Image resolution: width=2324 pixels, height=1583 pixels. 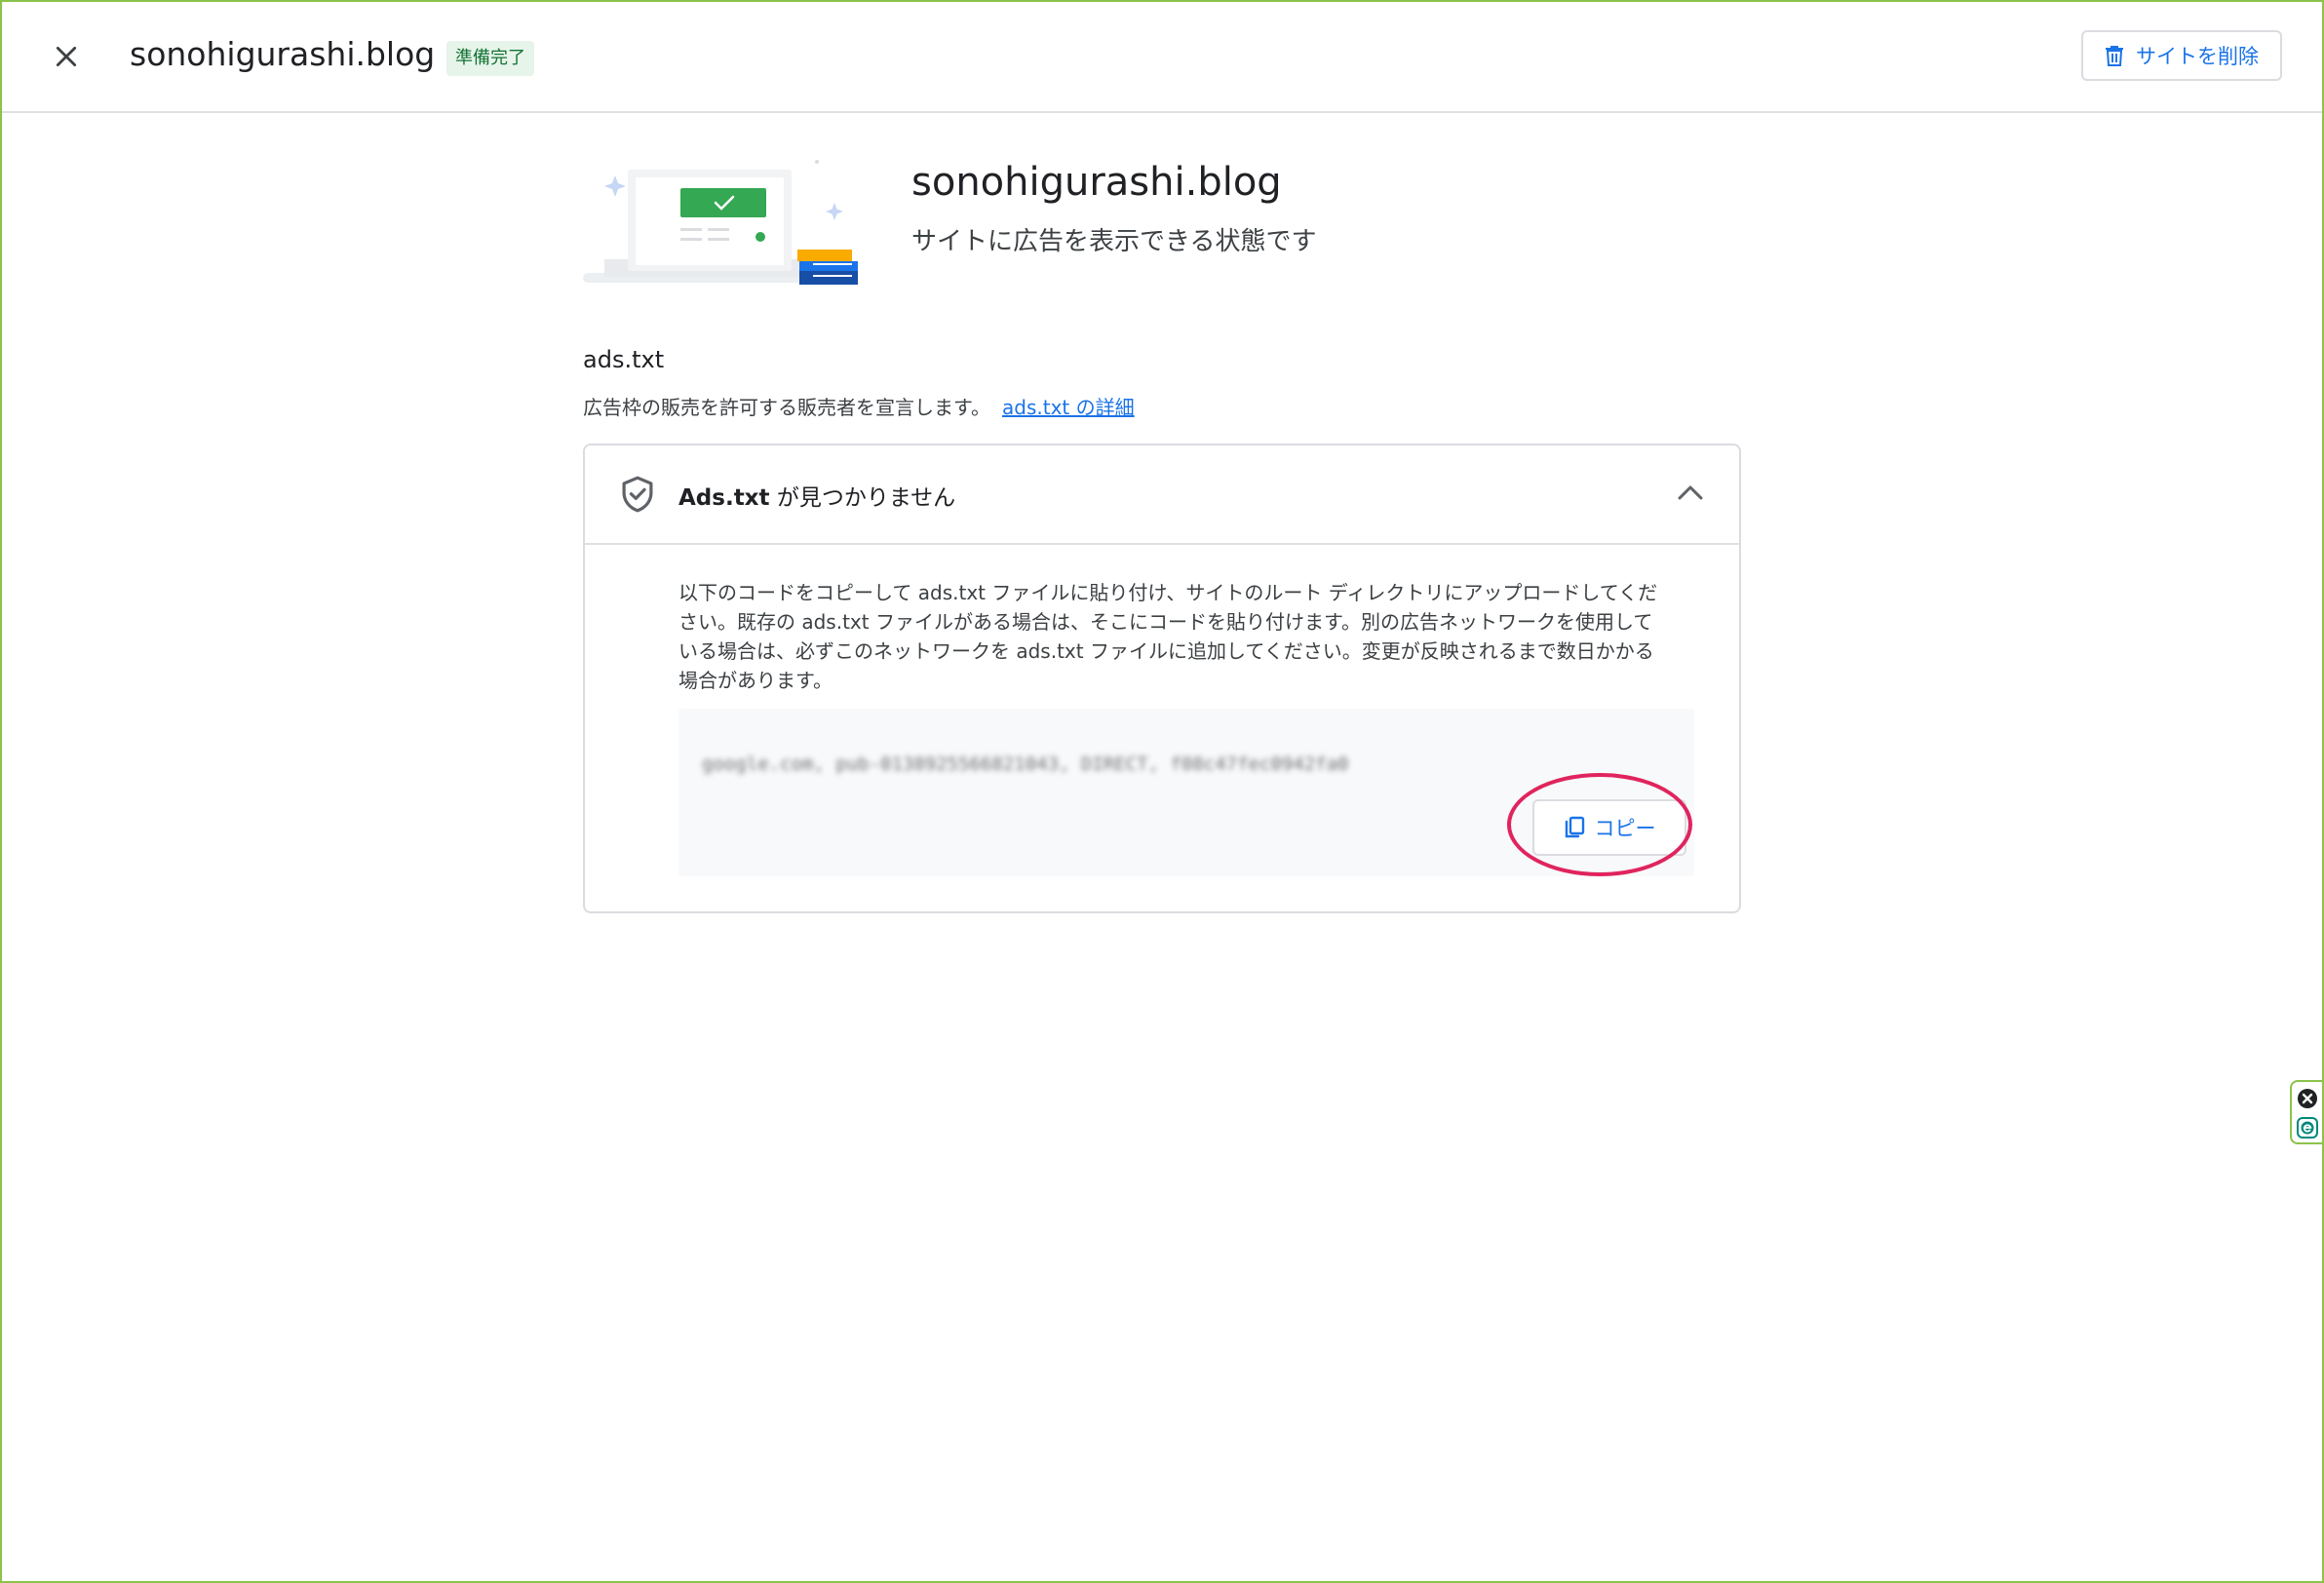 I want to click on delete-site-button: サイトを削除, so click(x=2181, y=55).